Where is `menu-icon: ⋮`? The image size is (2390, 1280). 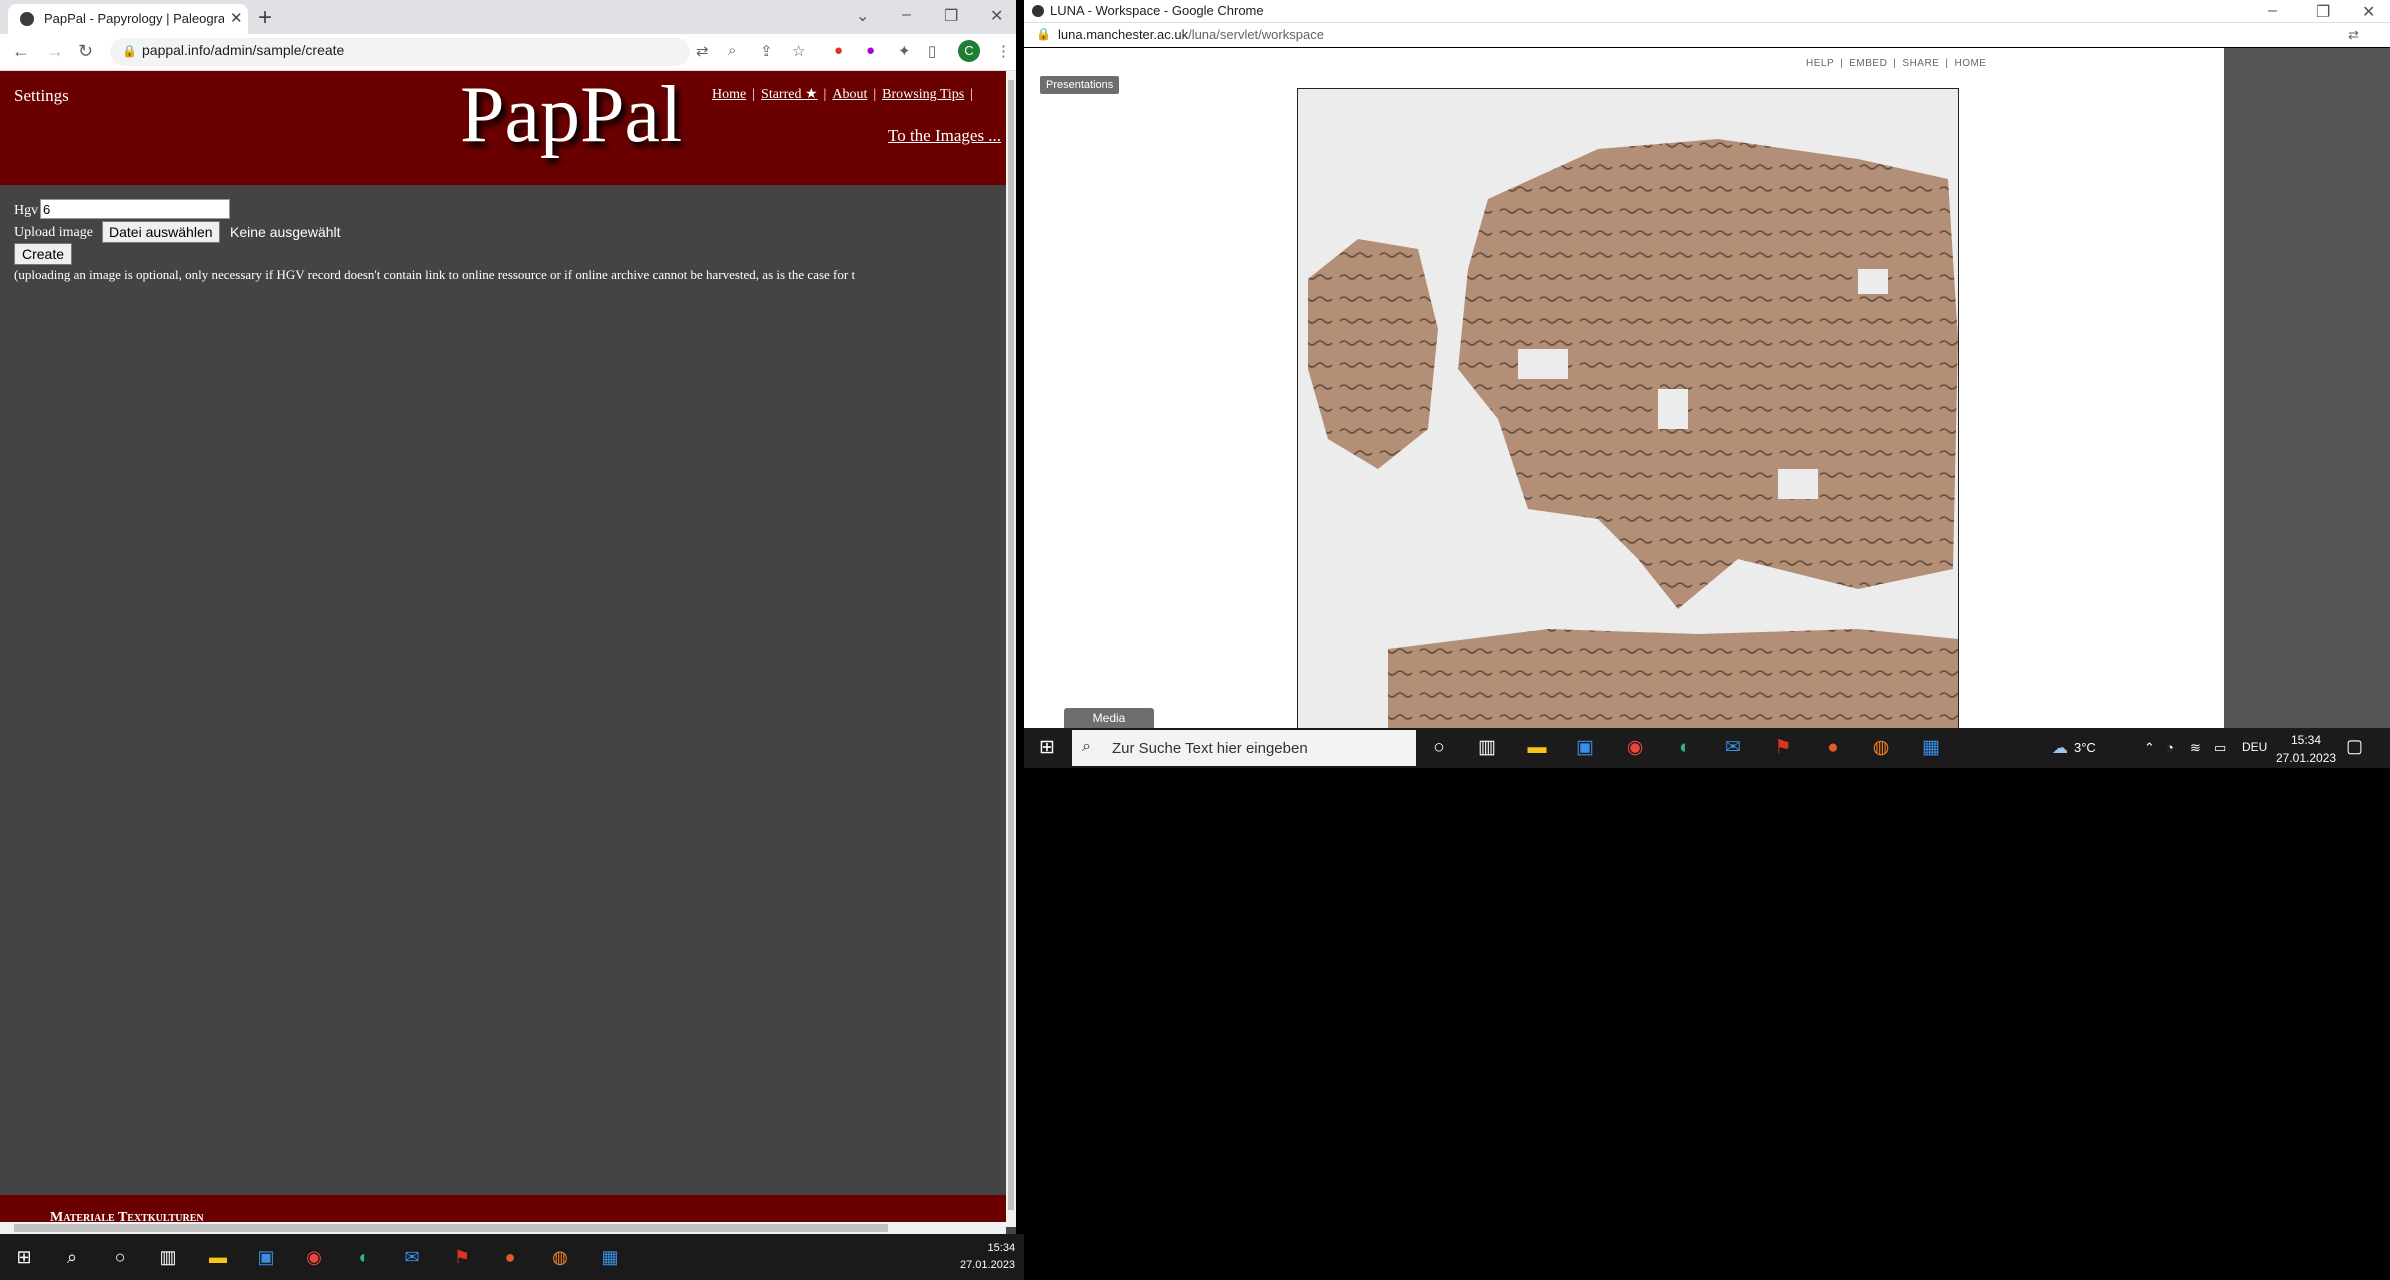
menu-icon: ⋮ is located at coordinates (1003, 51).